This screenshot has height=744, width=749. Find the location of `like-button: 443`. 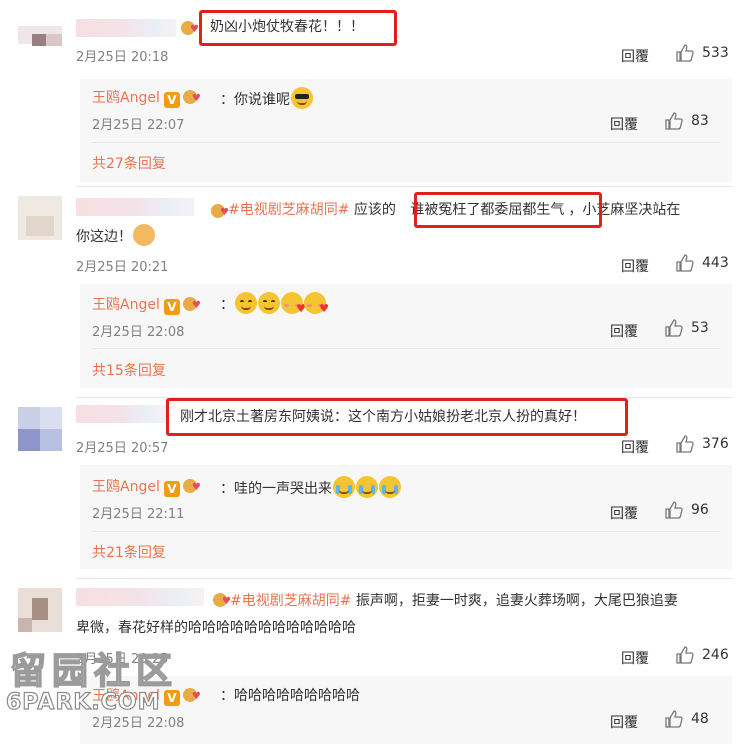

like-button: 443 is located at coordinates (702, 263).